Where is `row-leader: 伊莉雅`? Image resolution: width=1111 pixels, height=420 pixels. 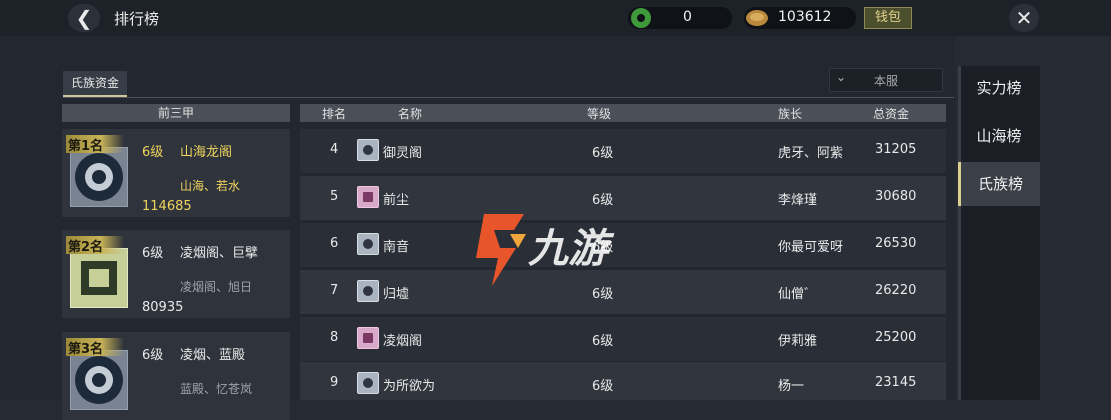
row-leader: 伊莉雅 is located at coordinates (798, 341).